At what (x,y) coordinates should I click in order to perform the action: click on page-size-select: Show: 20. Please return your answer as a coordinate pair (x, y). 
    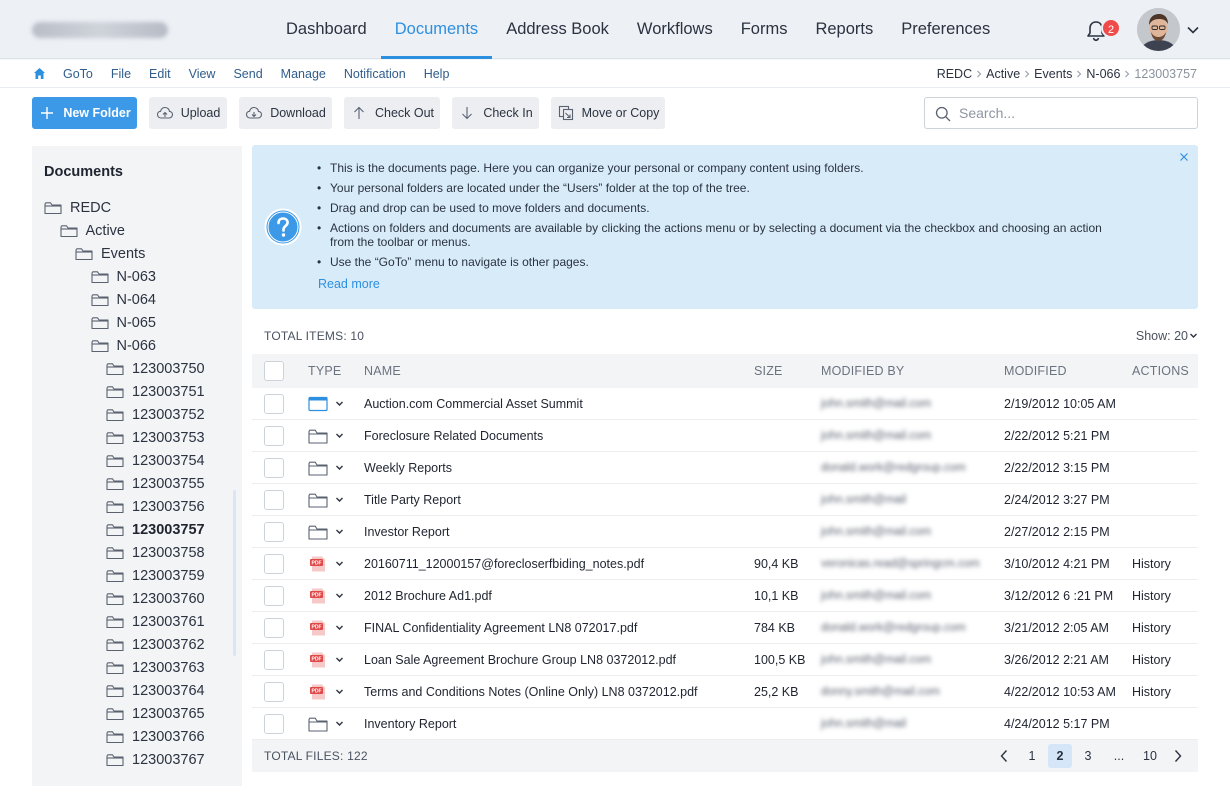
    Looking at the image, I should click on (1162, 336).